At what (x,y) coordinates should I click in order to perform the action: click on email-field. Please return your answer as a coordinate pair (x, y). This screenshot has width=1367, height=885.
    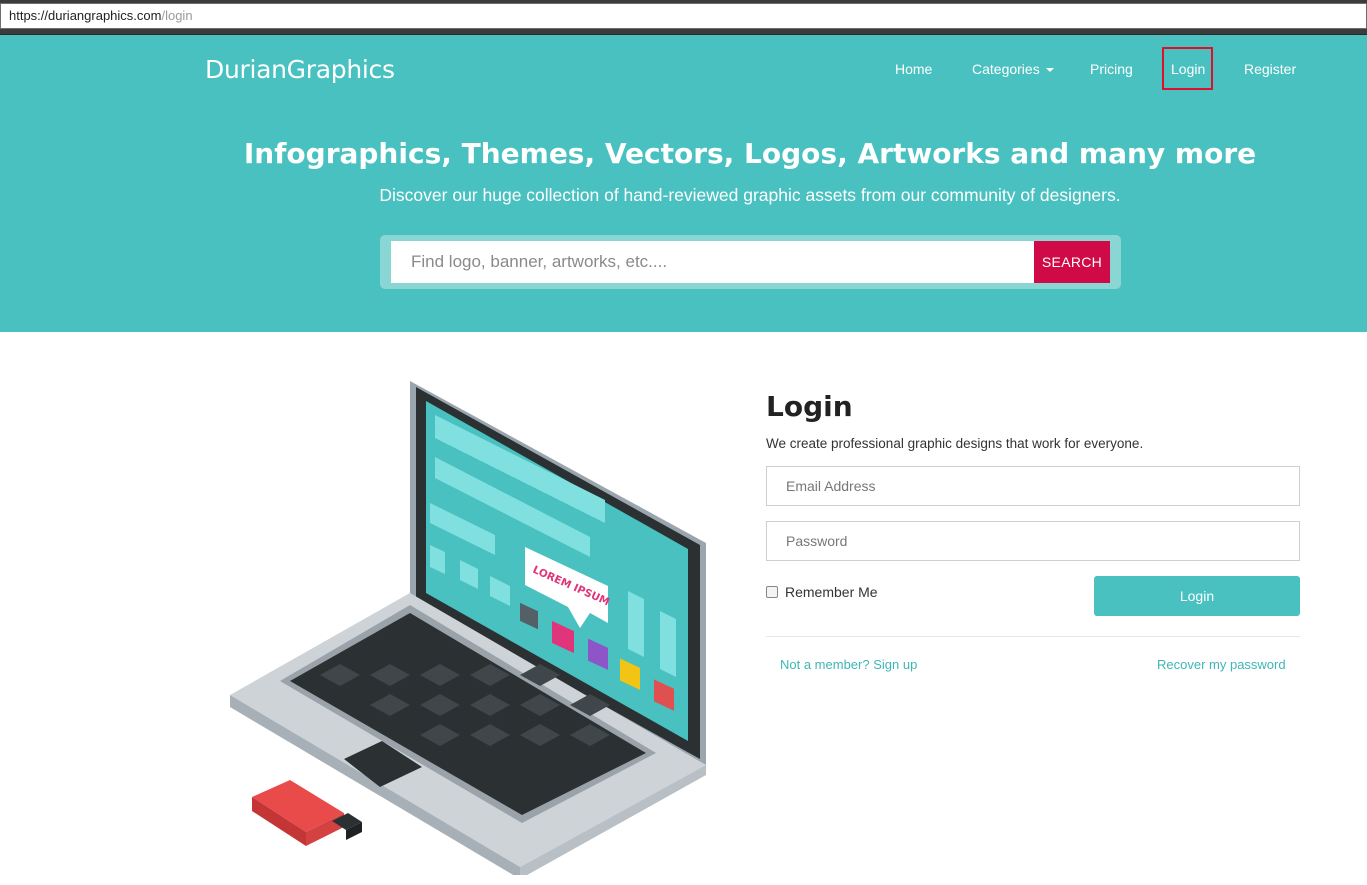
    Looking at the image, I should click on (1033, 486).